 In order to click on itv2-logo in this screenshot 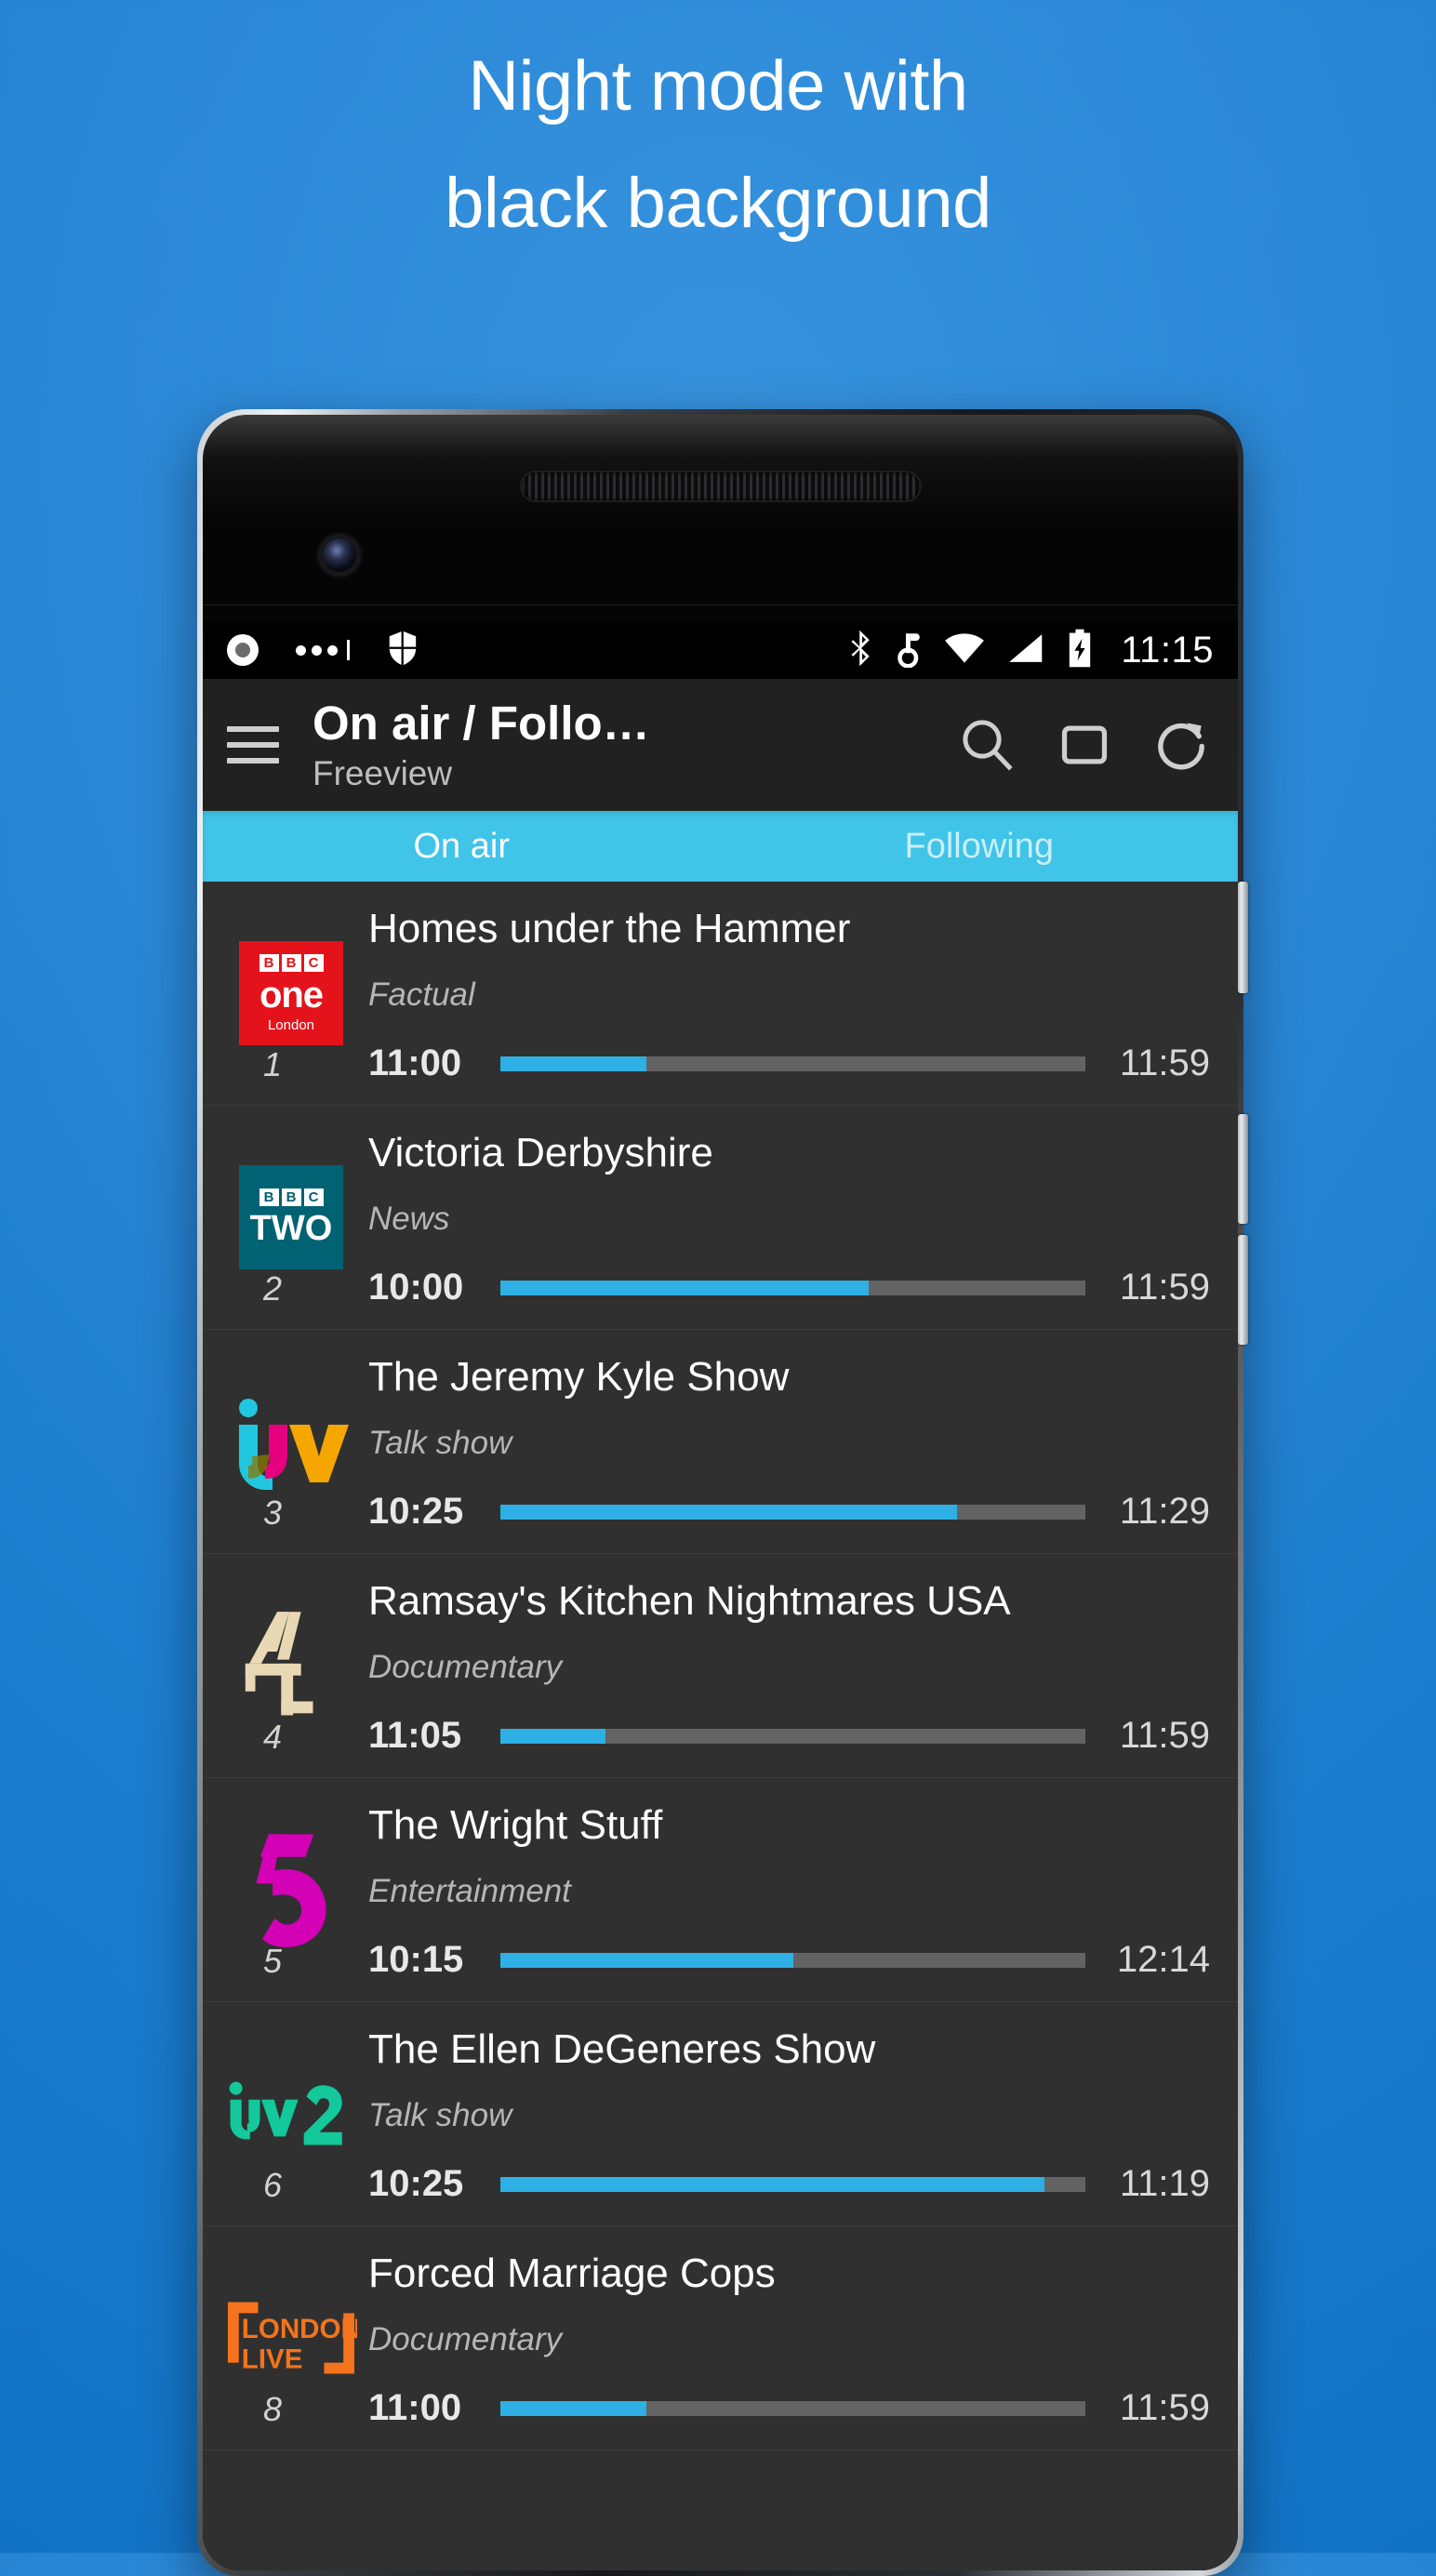, I will do `click(285, 2113)`.